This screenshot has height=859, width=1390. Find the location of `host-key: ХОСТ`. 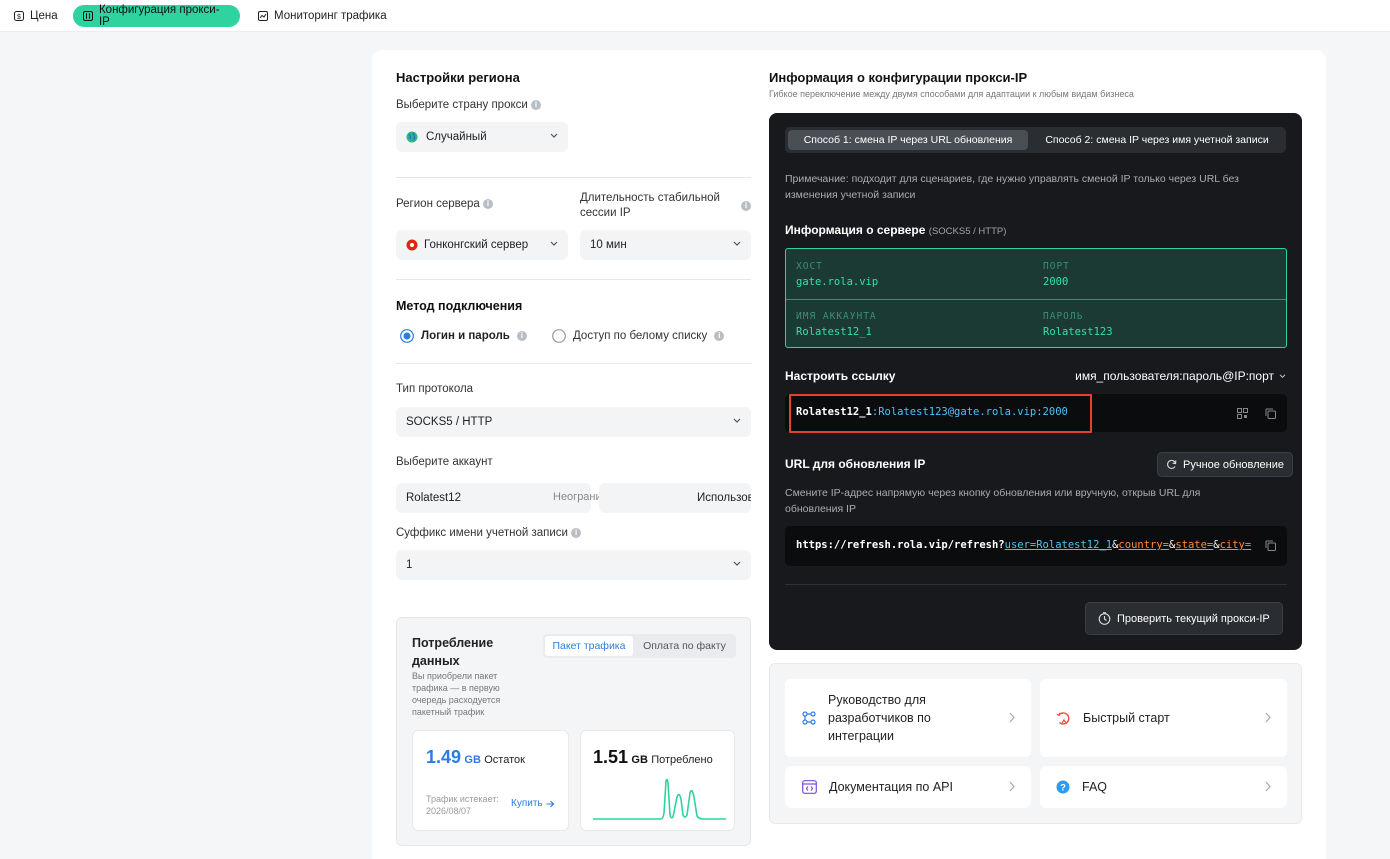

host-key: ХОСТ is located at coordinates (809, 266).